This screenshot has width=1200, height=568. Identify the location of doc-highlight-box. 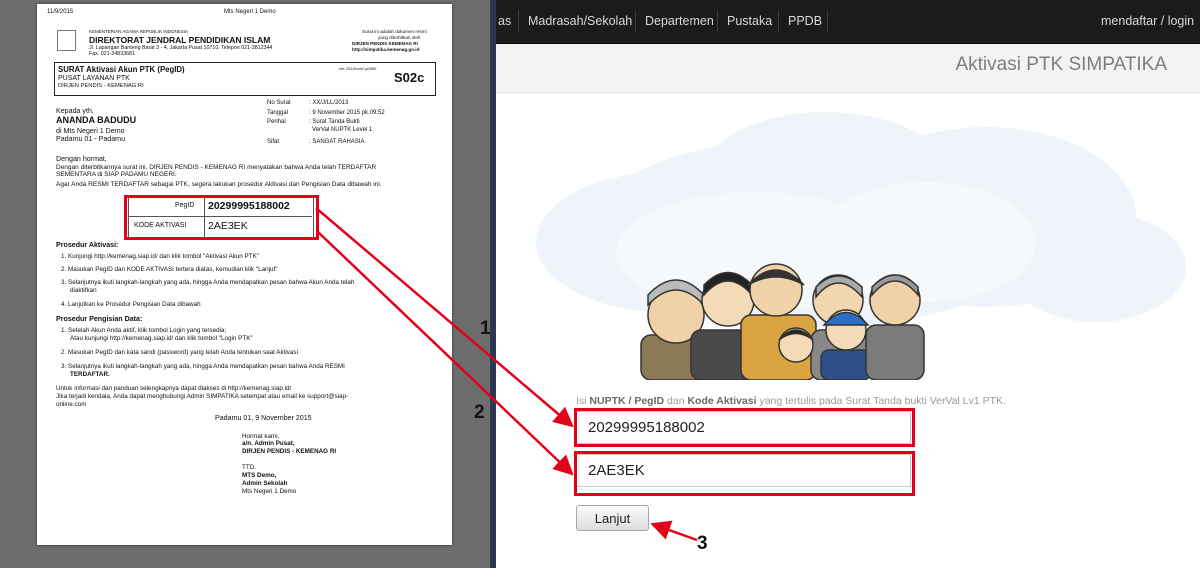
(221, 217).